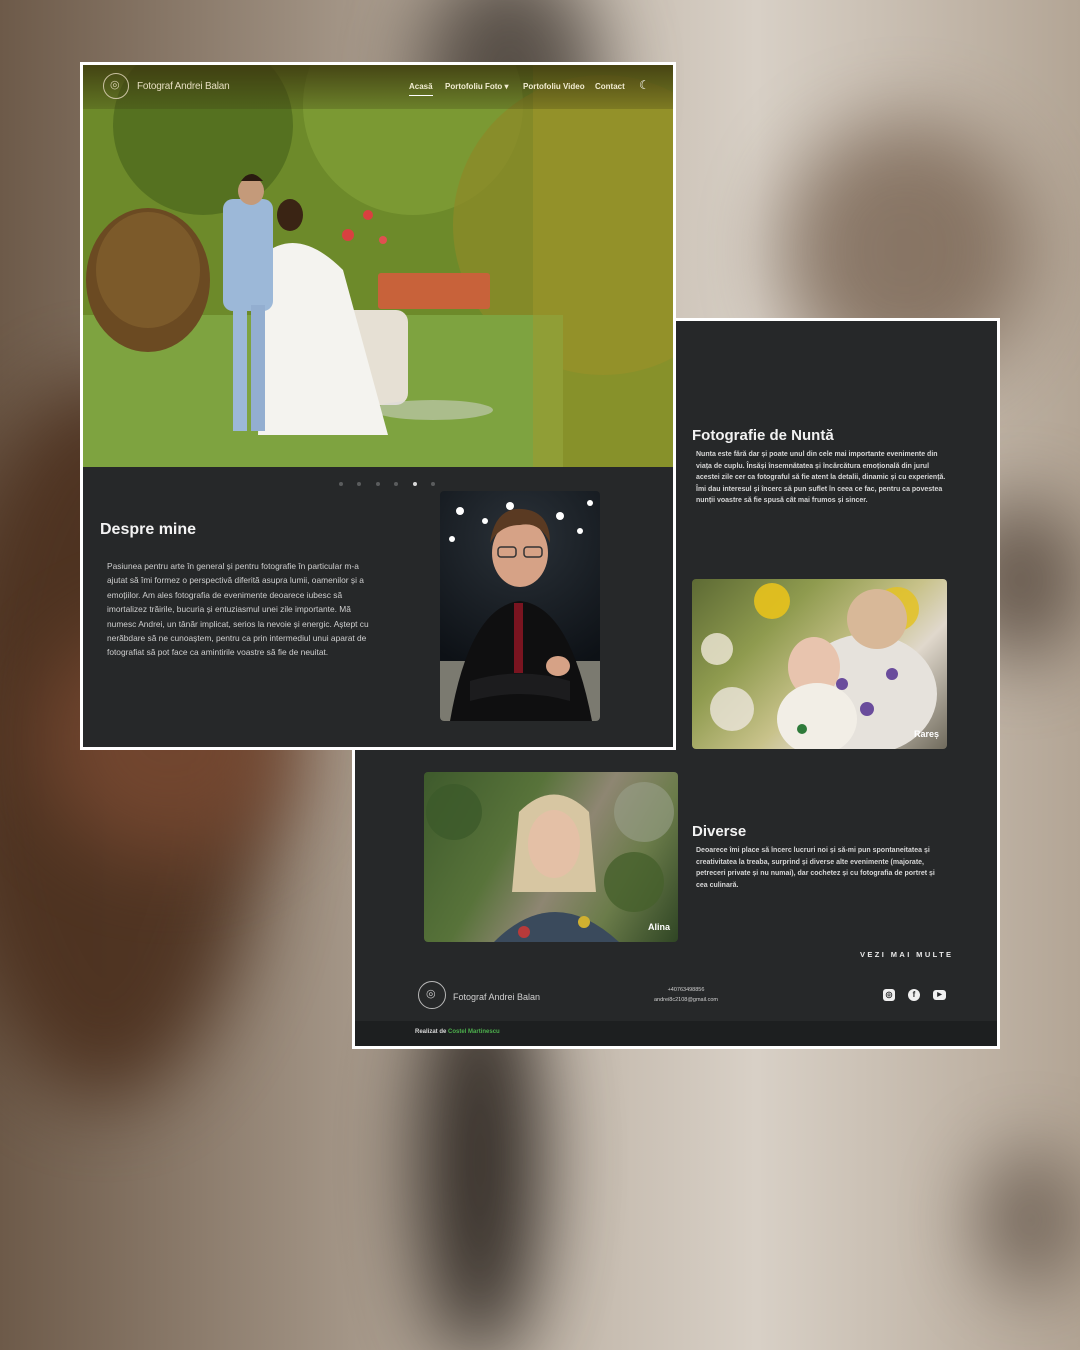  I want to click on moon-icon: ☾, so click(644, 85).